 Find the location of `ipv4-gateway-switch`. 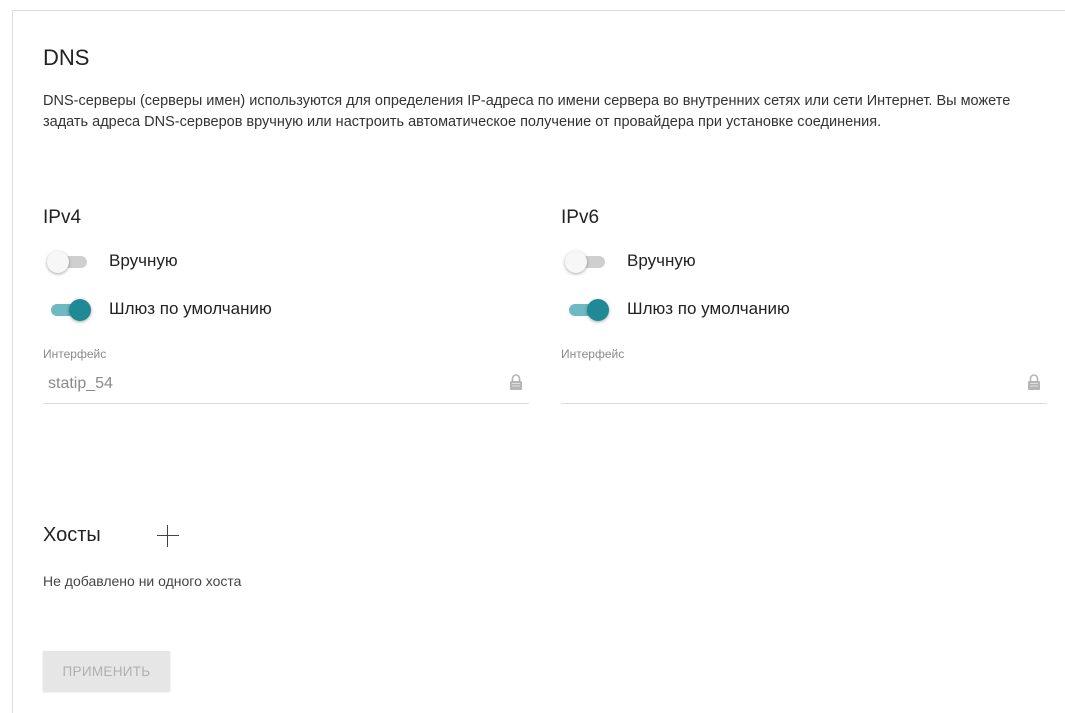

ipv4-gateway-switch is located at coordinates (69, 310).